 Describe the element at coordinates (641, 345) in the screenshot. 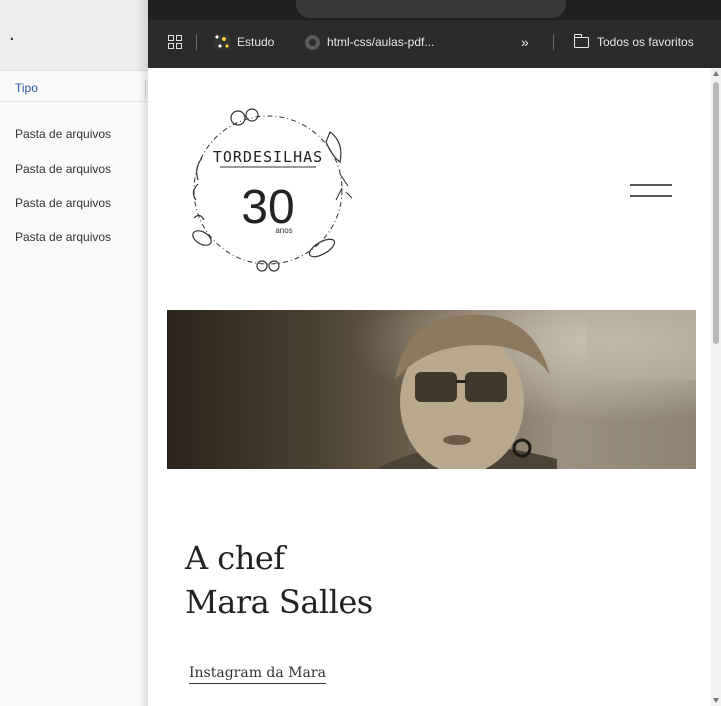

I see `photo-background-window` at that location.